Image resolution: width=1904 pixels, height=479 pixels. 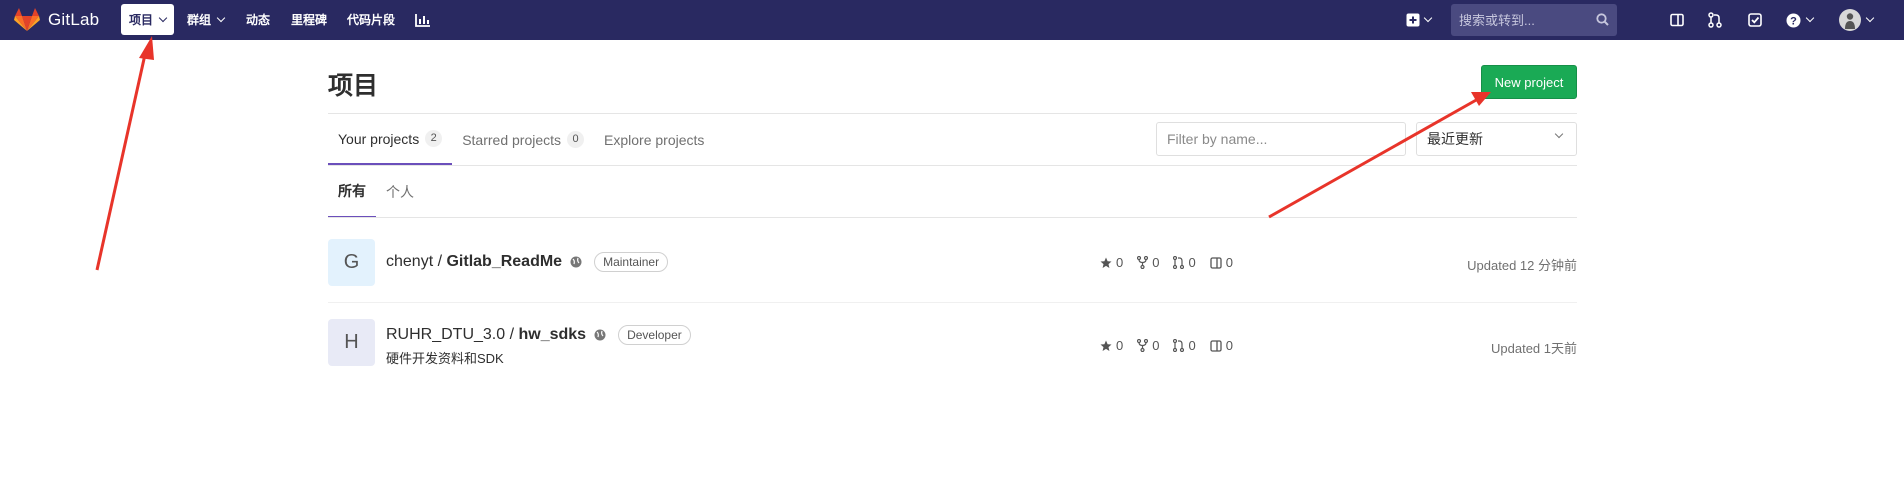 I want to click on project-description: 硬件开发资料和SDK, so click(x=445, y=358).